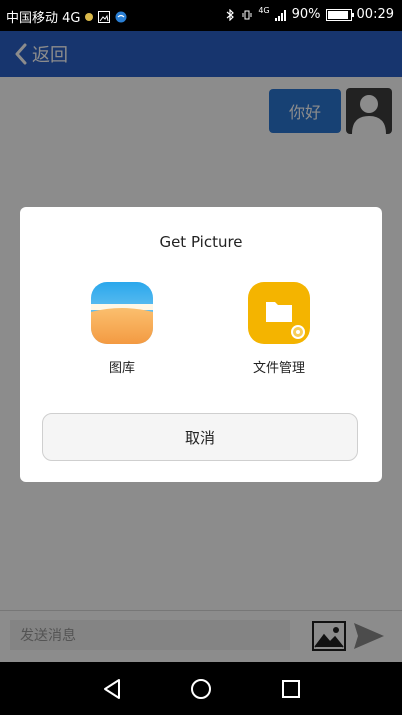 This screenshot has height=715, width=402. I want to click on gallery-label: 图库, so click(121, 368).